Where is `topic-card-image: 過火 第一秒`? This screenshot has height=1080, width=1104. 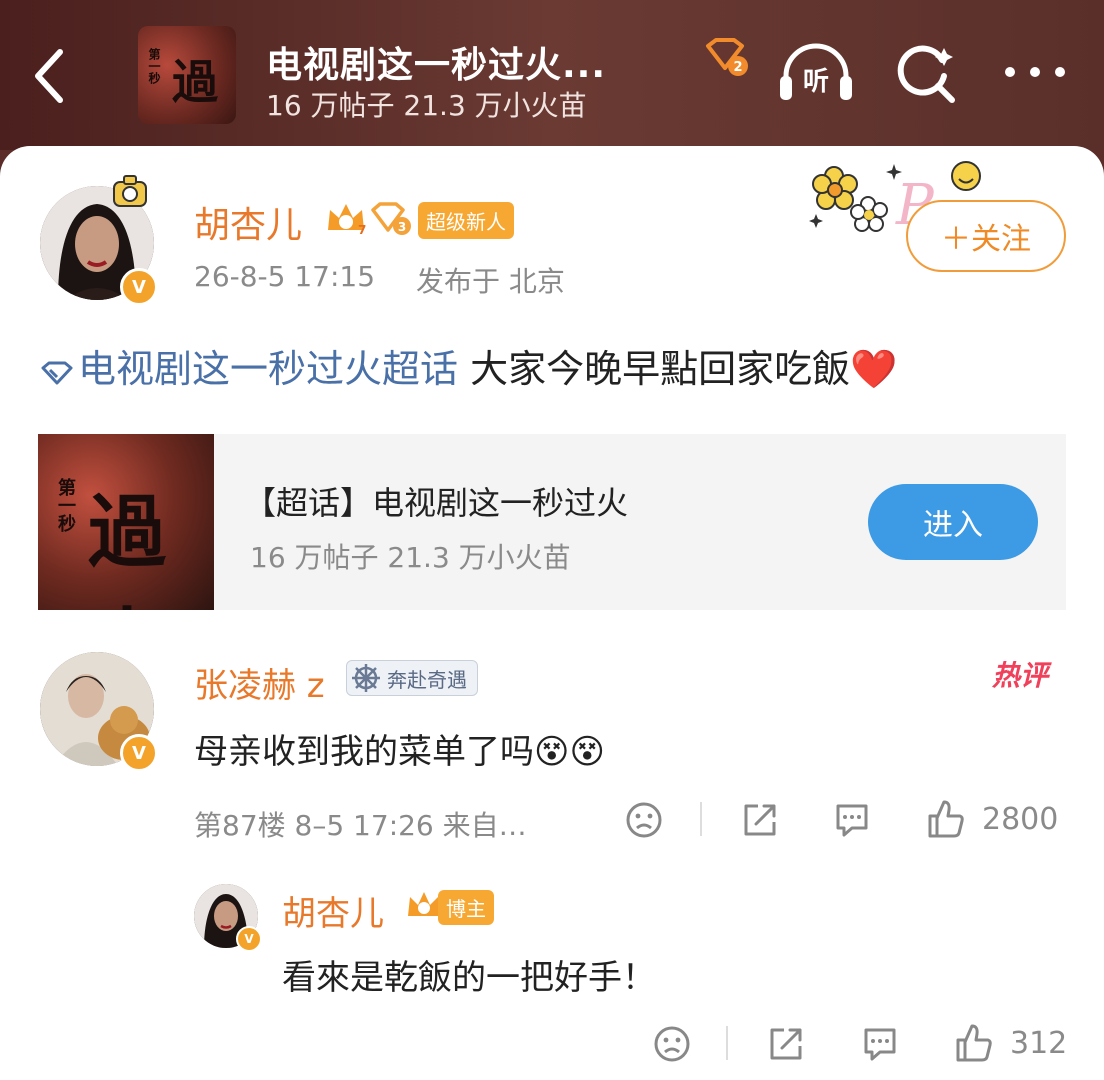
topic-card-image: 過火 第一秒 is located at coordinates (126, 522).